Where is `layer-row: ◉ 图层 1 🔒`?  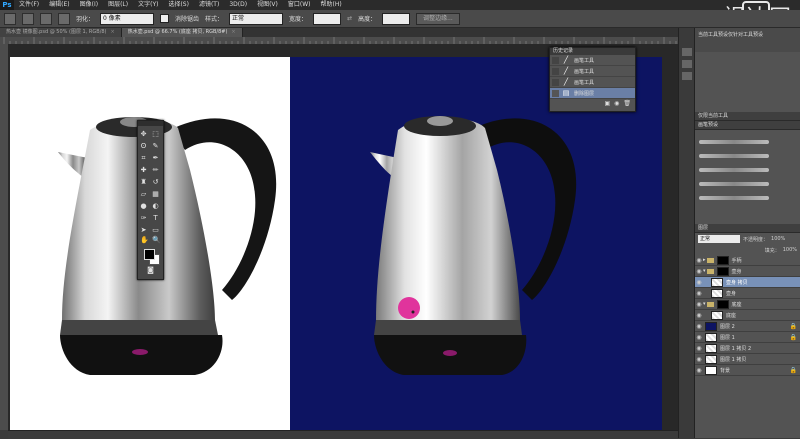
layer-row: ◉ 图层 1 🔒 is located at coordinates (747, 337).